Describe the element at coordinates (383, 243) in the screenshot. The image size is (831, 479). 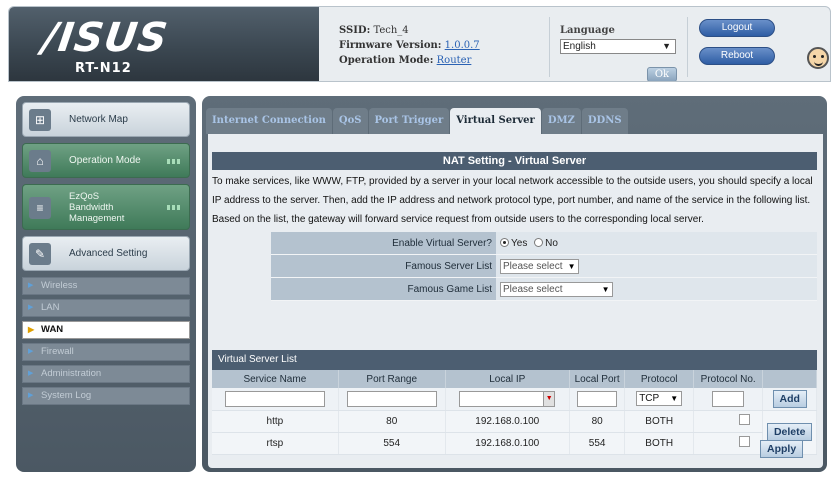
I see `enable-label: Enable Virtual Server?` at that location.